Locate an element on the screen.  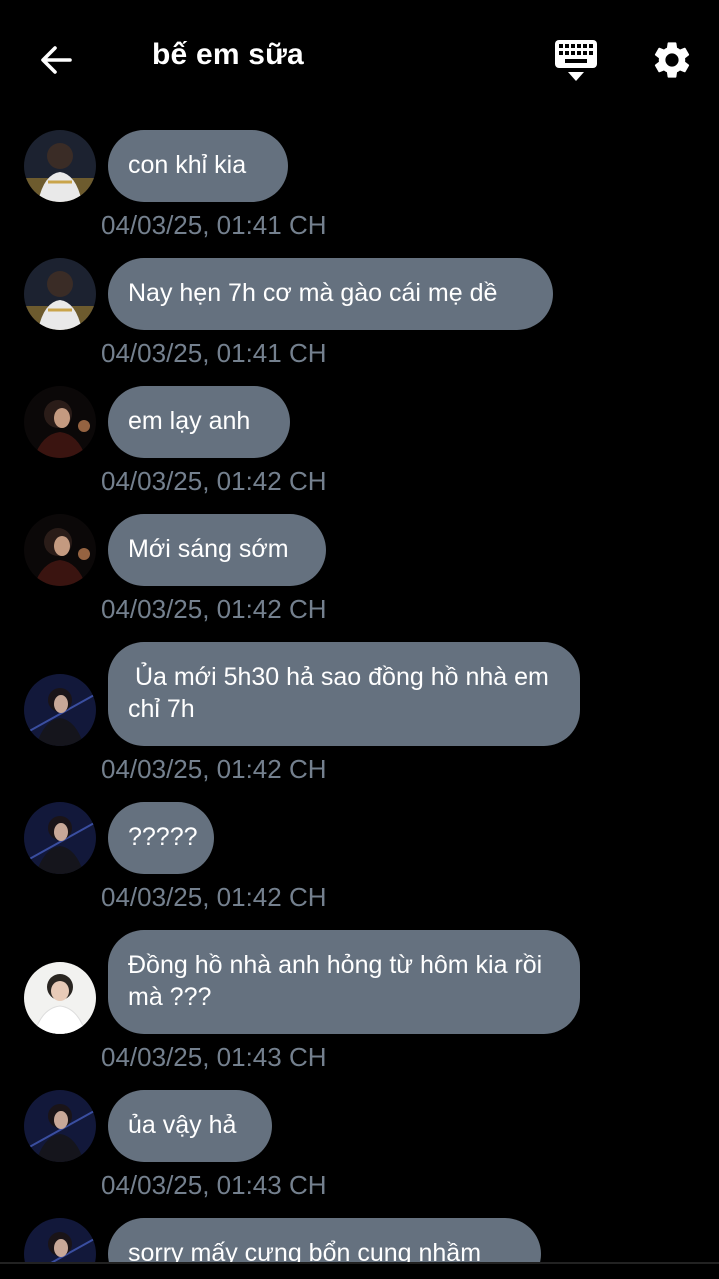
keyboard-button is located at coordinates (576, 61).